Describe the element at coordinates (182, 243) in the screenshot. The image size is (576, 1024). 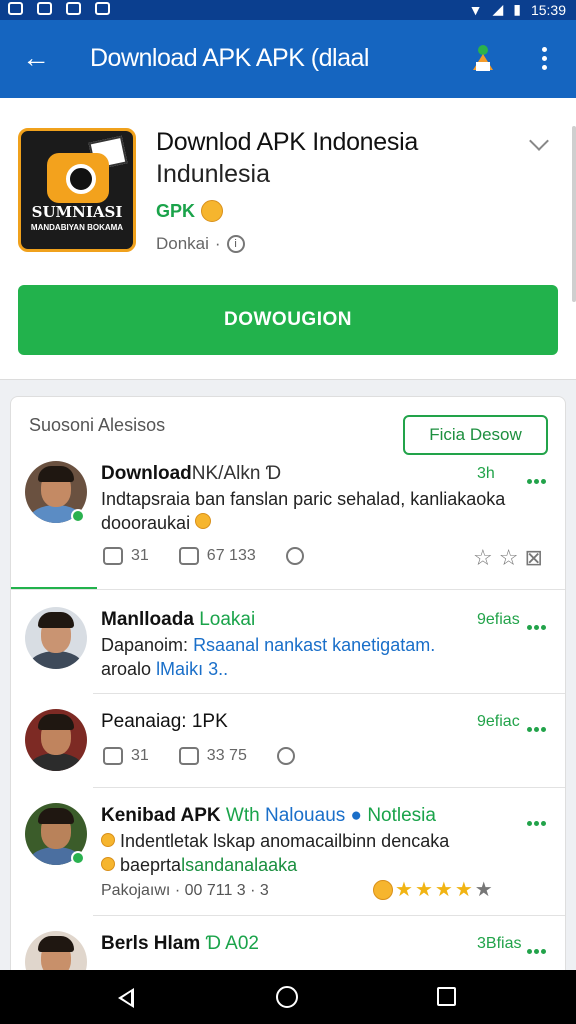
I see `app-developer: Donkai` at that location.